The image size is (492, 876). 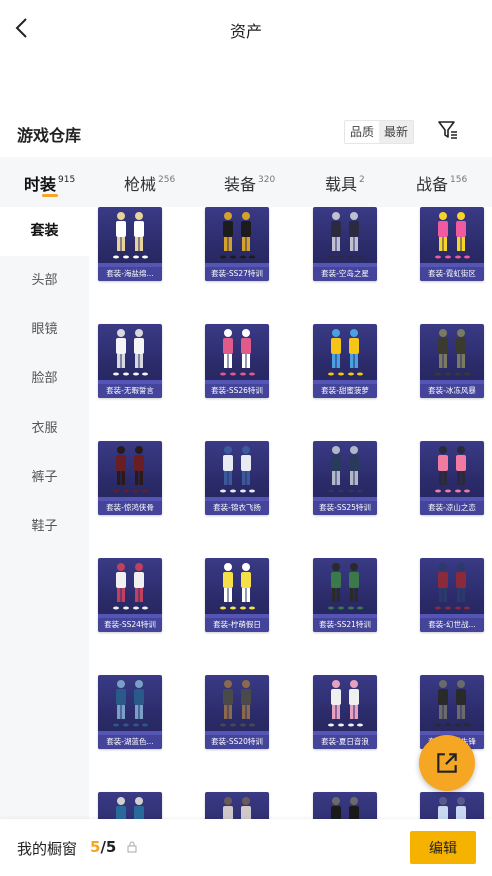 I want to click on outfit-label: 套装-SS25特训, so click(x=345, y=508).